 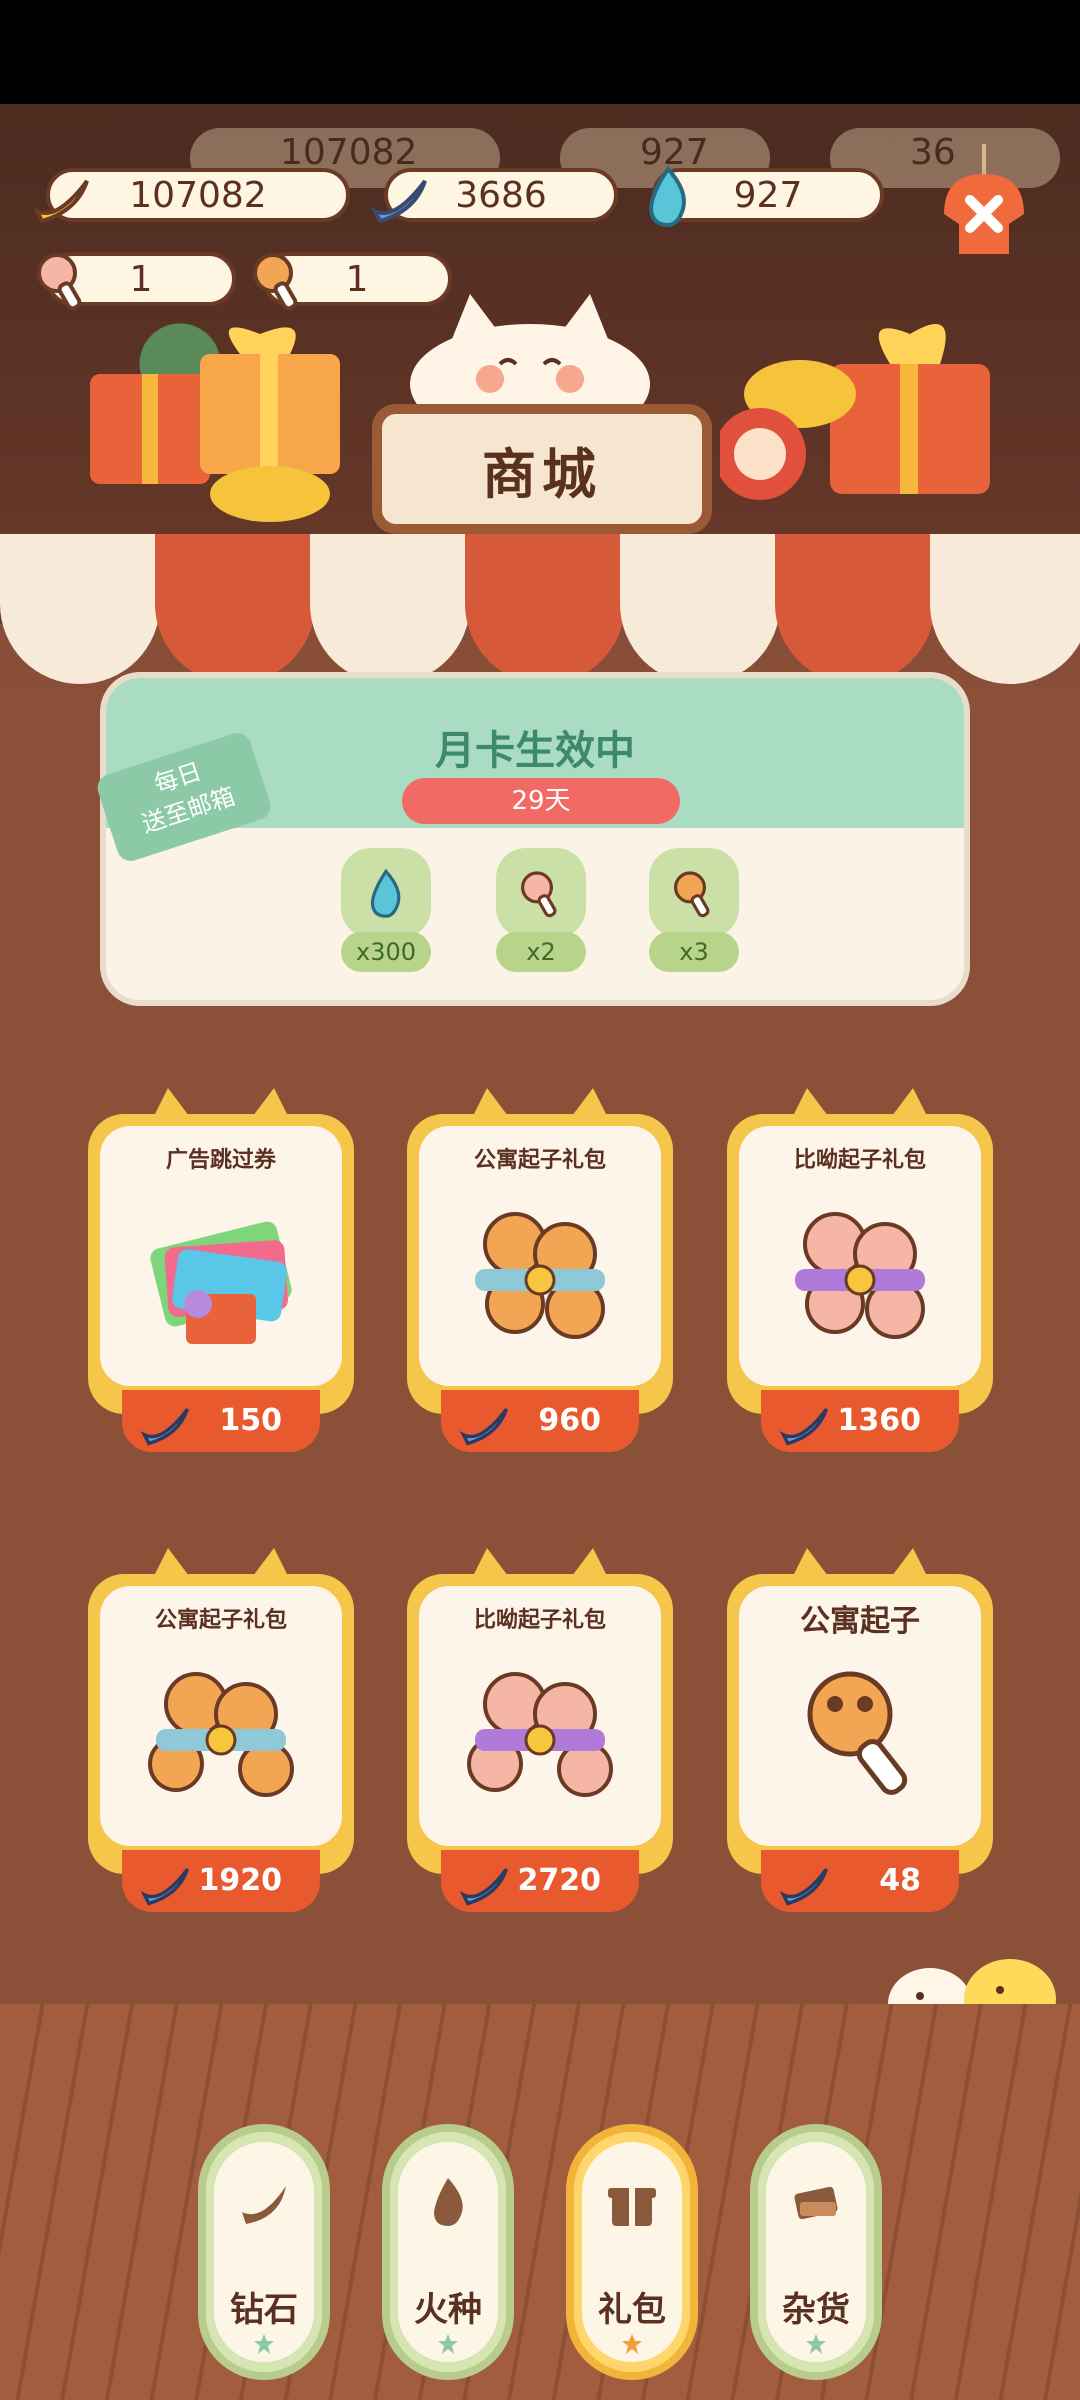 What do you see at coordinates (860, 1621) in the screenshot?
I see `shop-item-title: 公寓起子` at bounding box center [860, 1621].